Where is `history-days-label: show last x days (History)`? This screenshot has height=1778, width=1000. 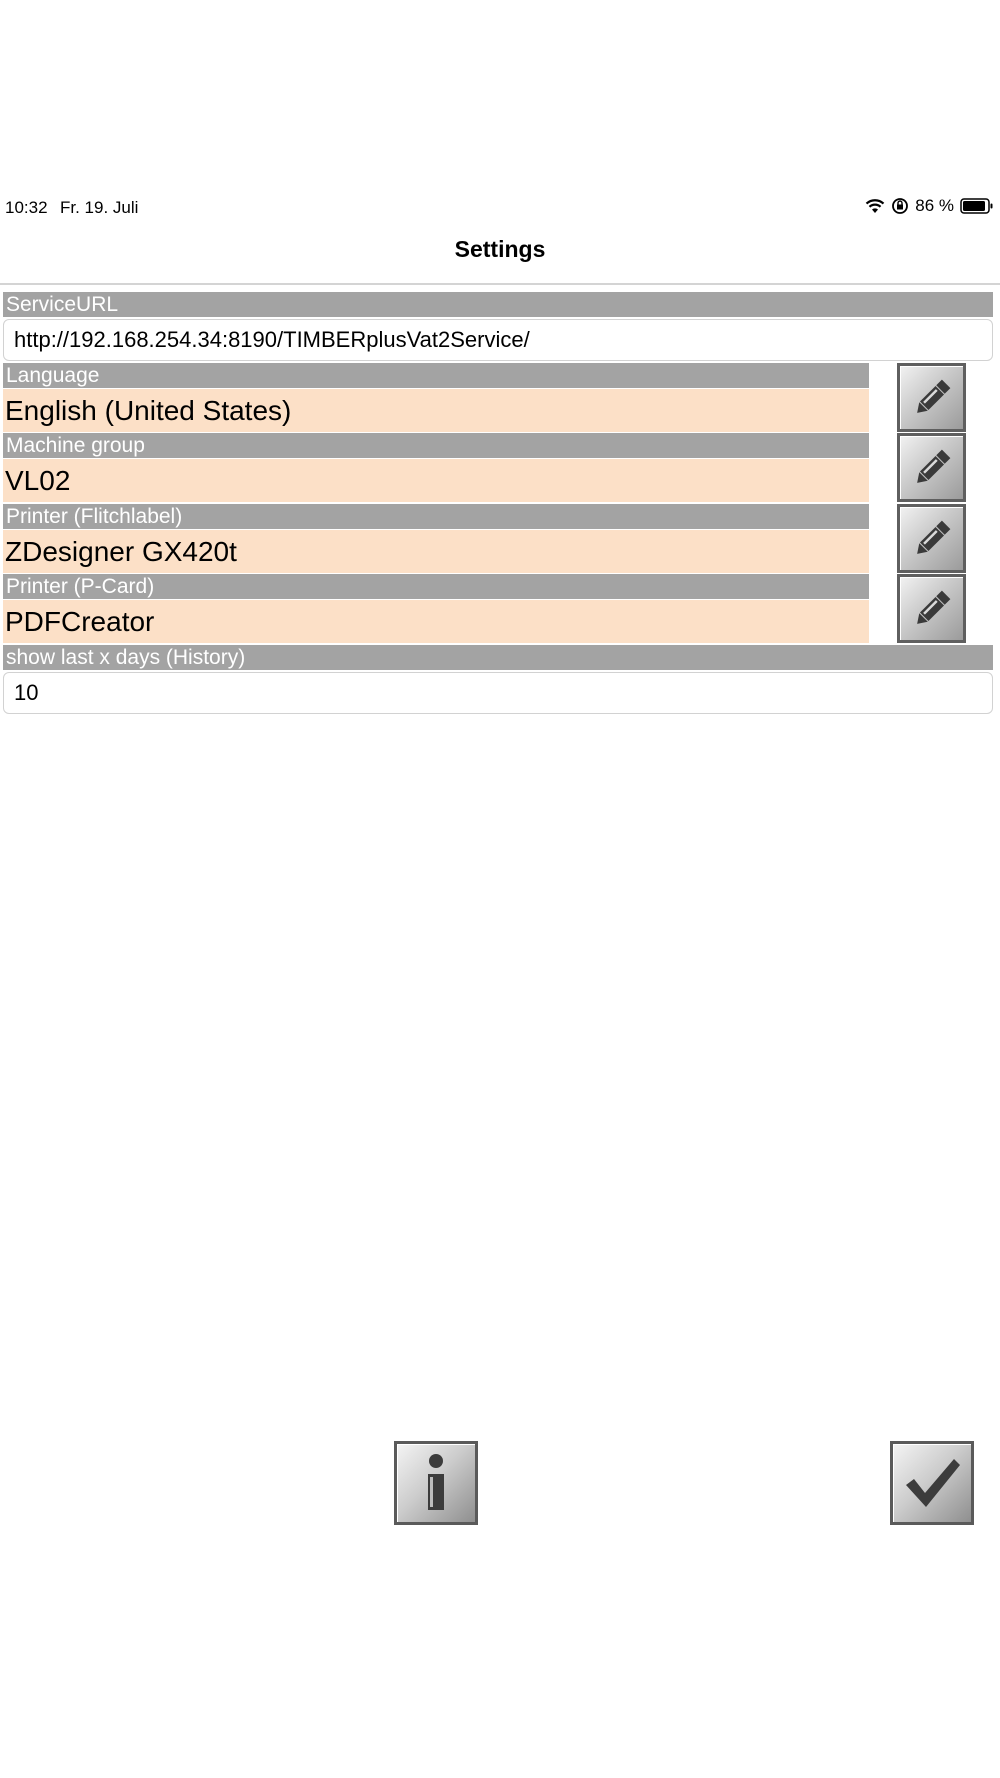 history-days-label: show last x days (History) is located at coordinates (498, 657).